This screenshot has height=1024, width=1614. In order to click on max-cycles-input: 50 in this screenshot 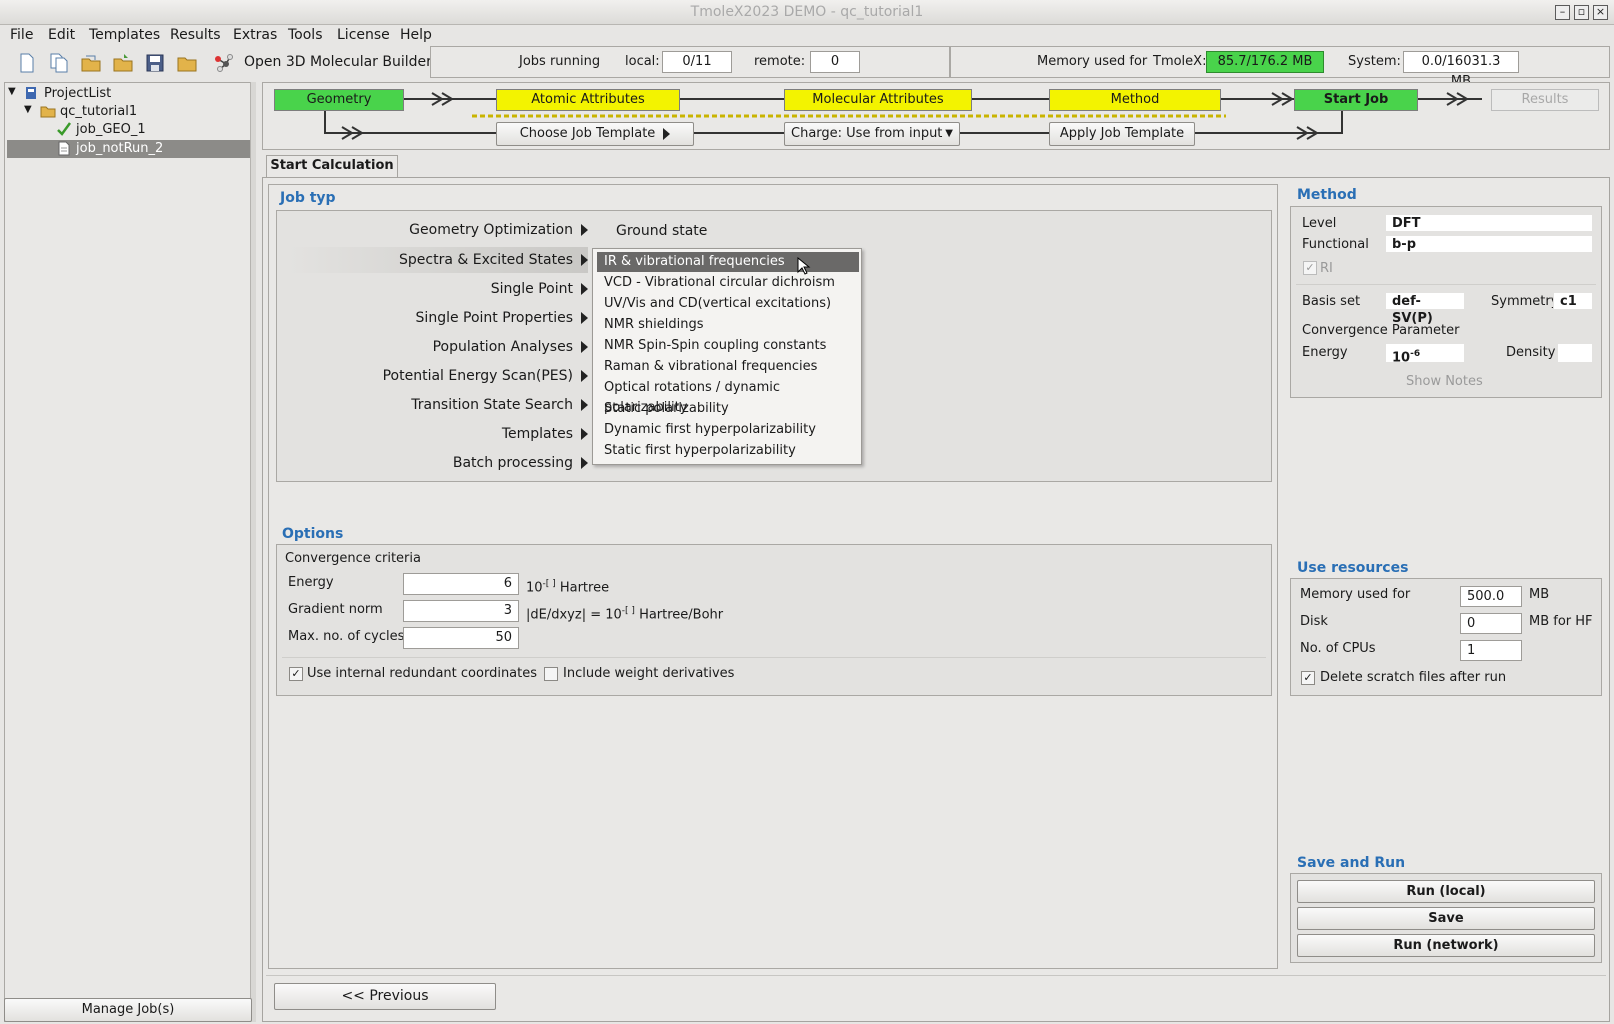, I will do `click(461, 638)`.